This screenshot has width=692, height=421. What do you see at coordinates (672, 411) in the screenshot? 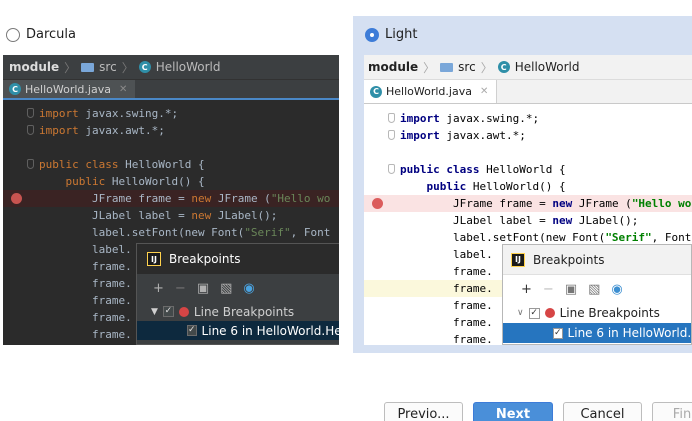
I see `finish-button: Fin` at bounding box center [672, 411].